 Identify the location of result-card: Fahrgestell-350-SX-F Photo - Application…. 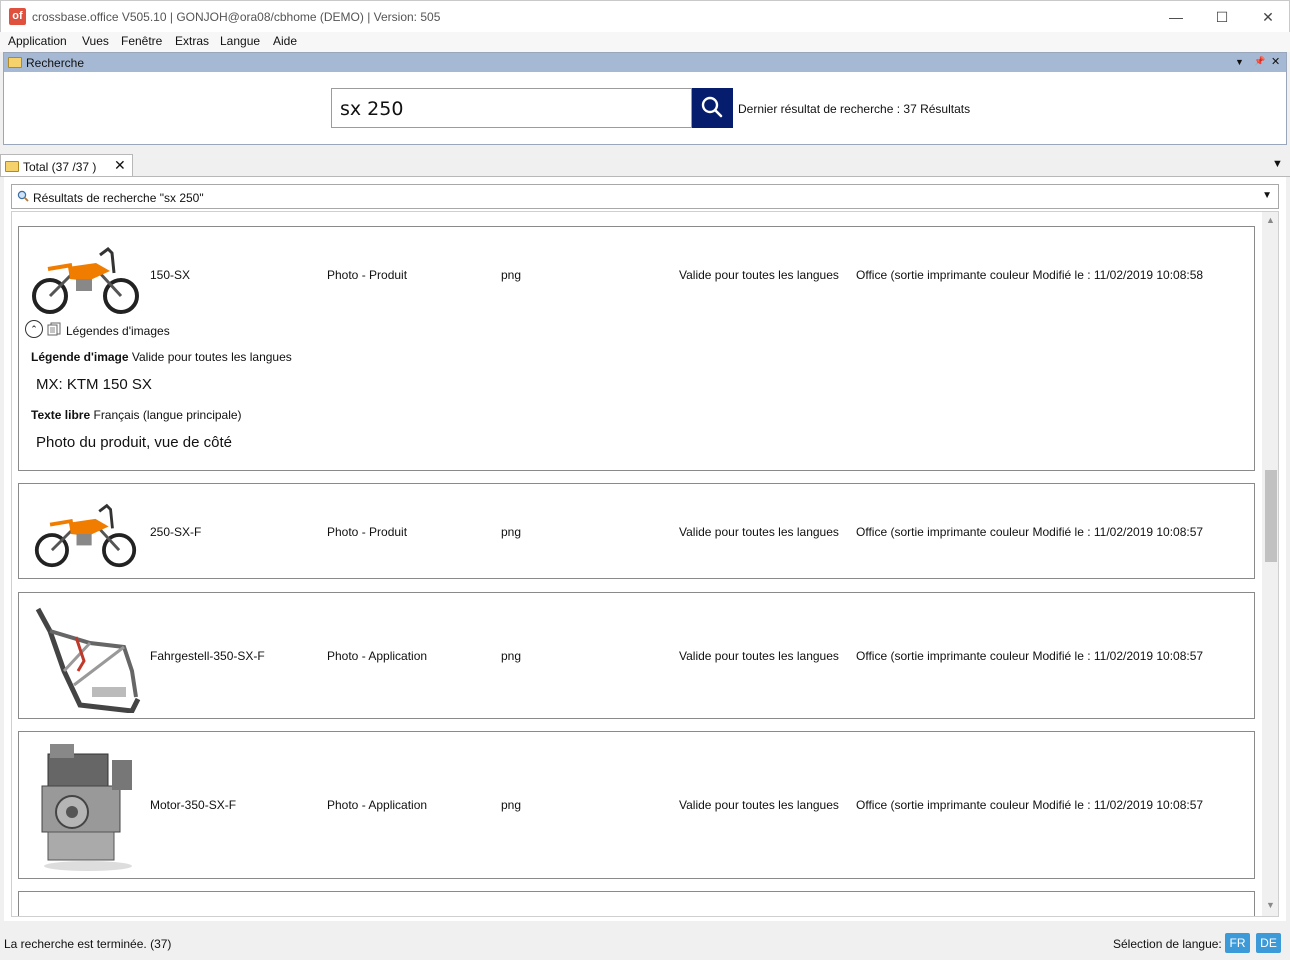
(636, 655).